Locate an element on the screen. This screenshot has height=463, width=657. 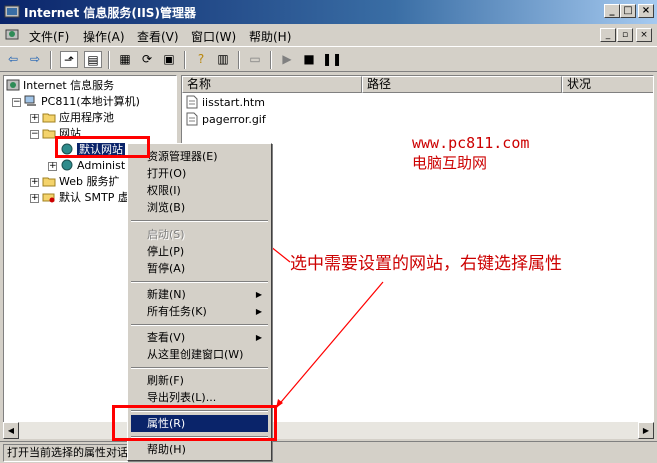
menu-item-help: 帮助(H) is located at coordinates (199, 449).